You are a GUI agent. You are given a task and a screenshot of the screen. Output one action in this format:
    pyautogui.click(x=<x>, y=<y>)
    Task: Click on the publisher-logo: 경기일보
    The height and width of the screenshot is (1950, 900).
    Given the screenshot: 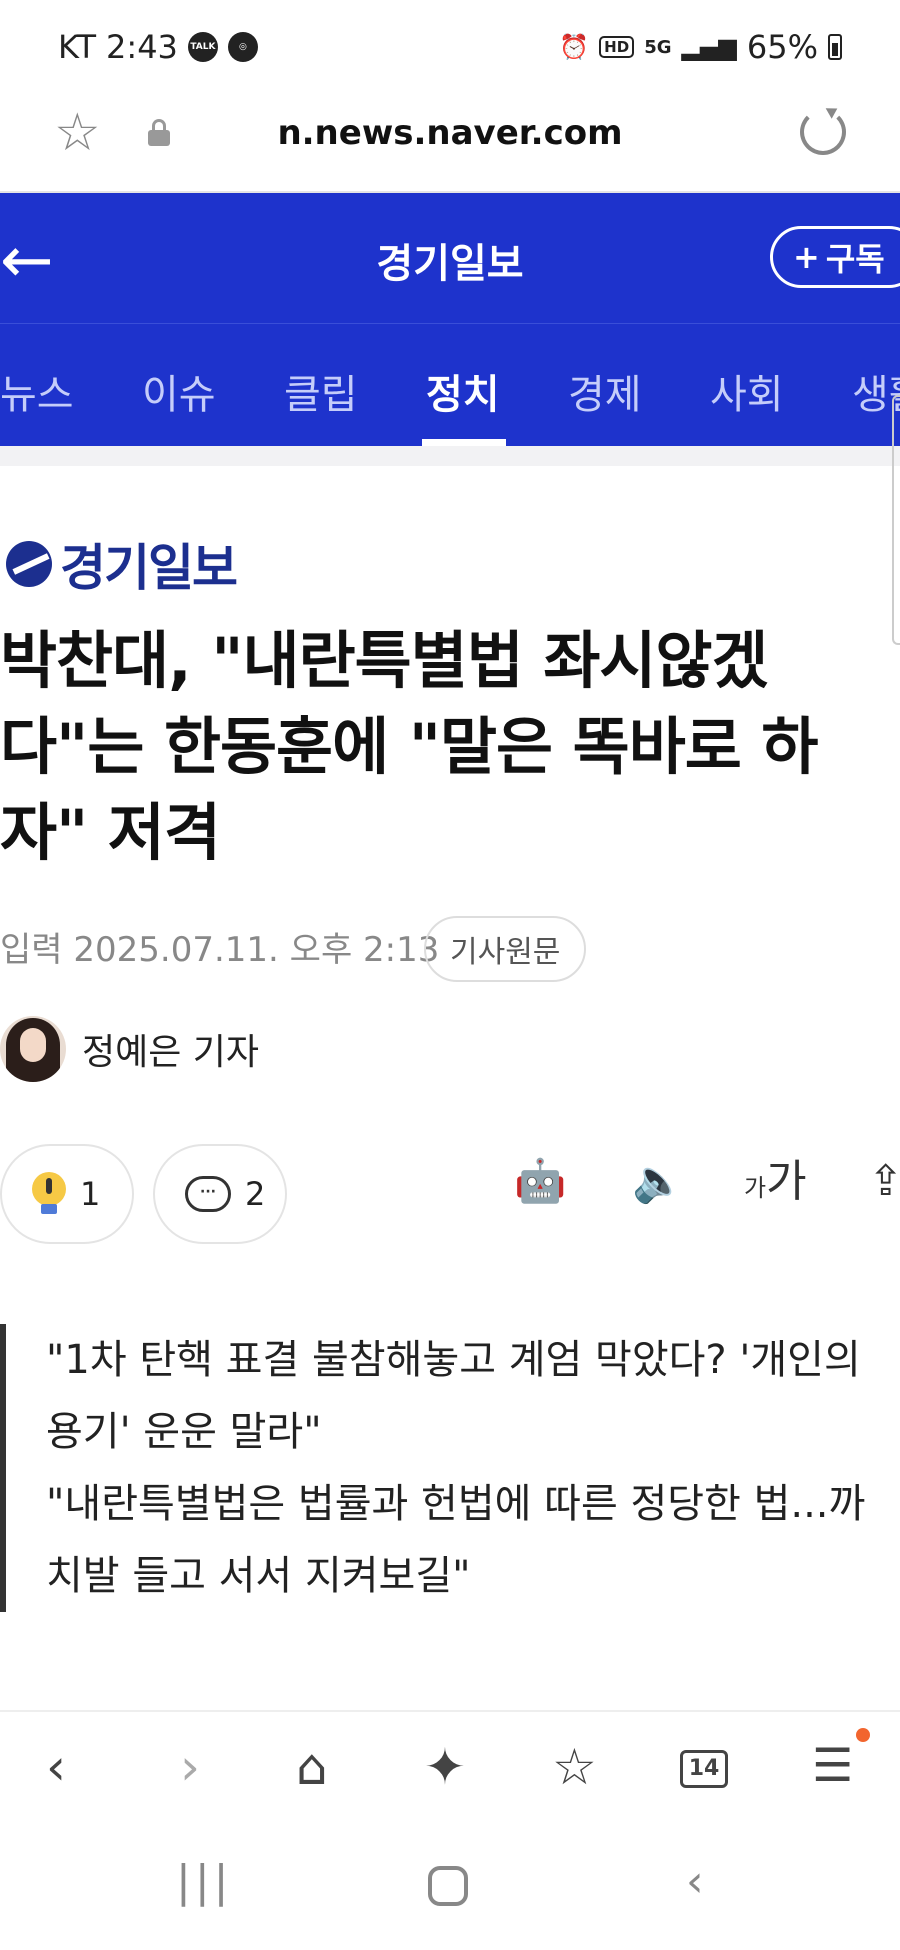 What is the action you would take?
    pyautogui.click(x=122, y=564)
    